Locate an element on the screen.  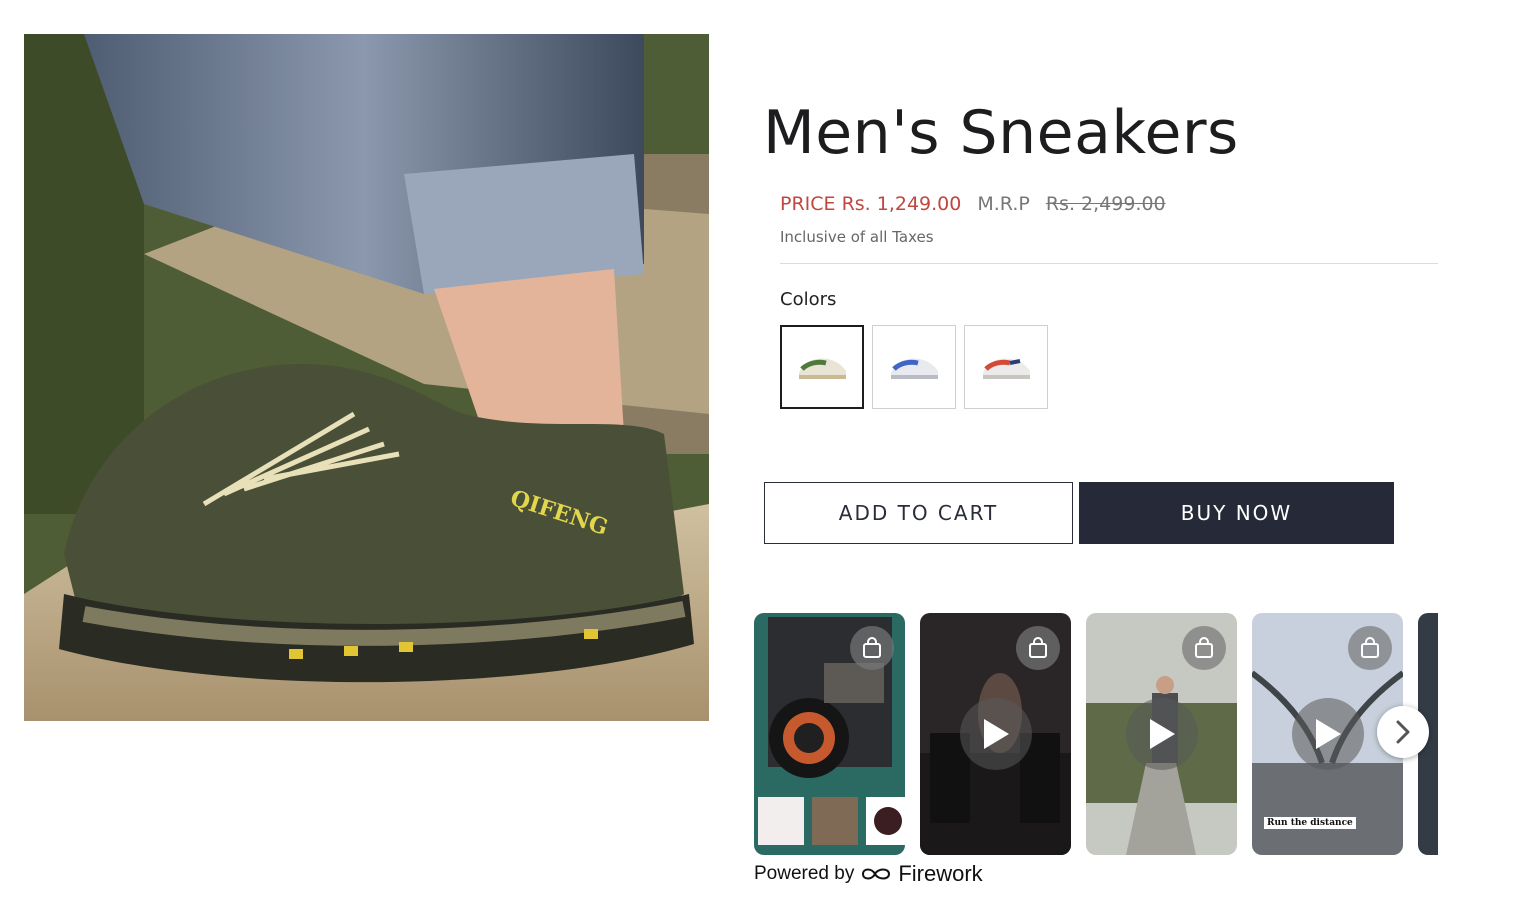
colors-label: Colors is located at coordinates (808, 299).